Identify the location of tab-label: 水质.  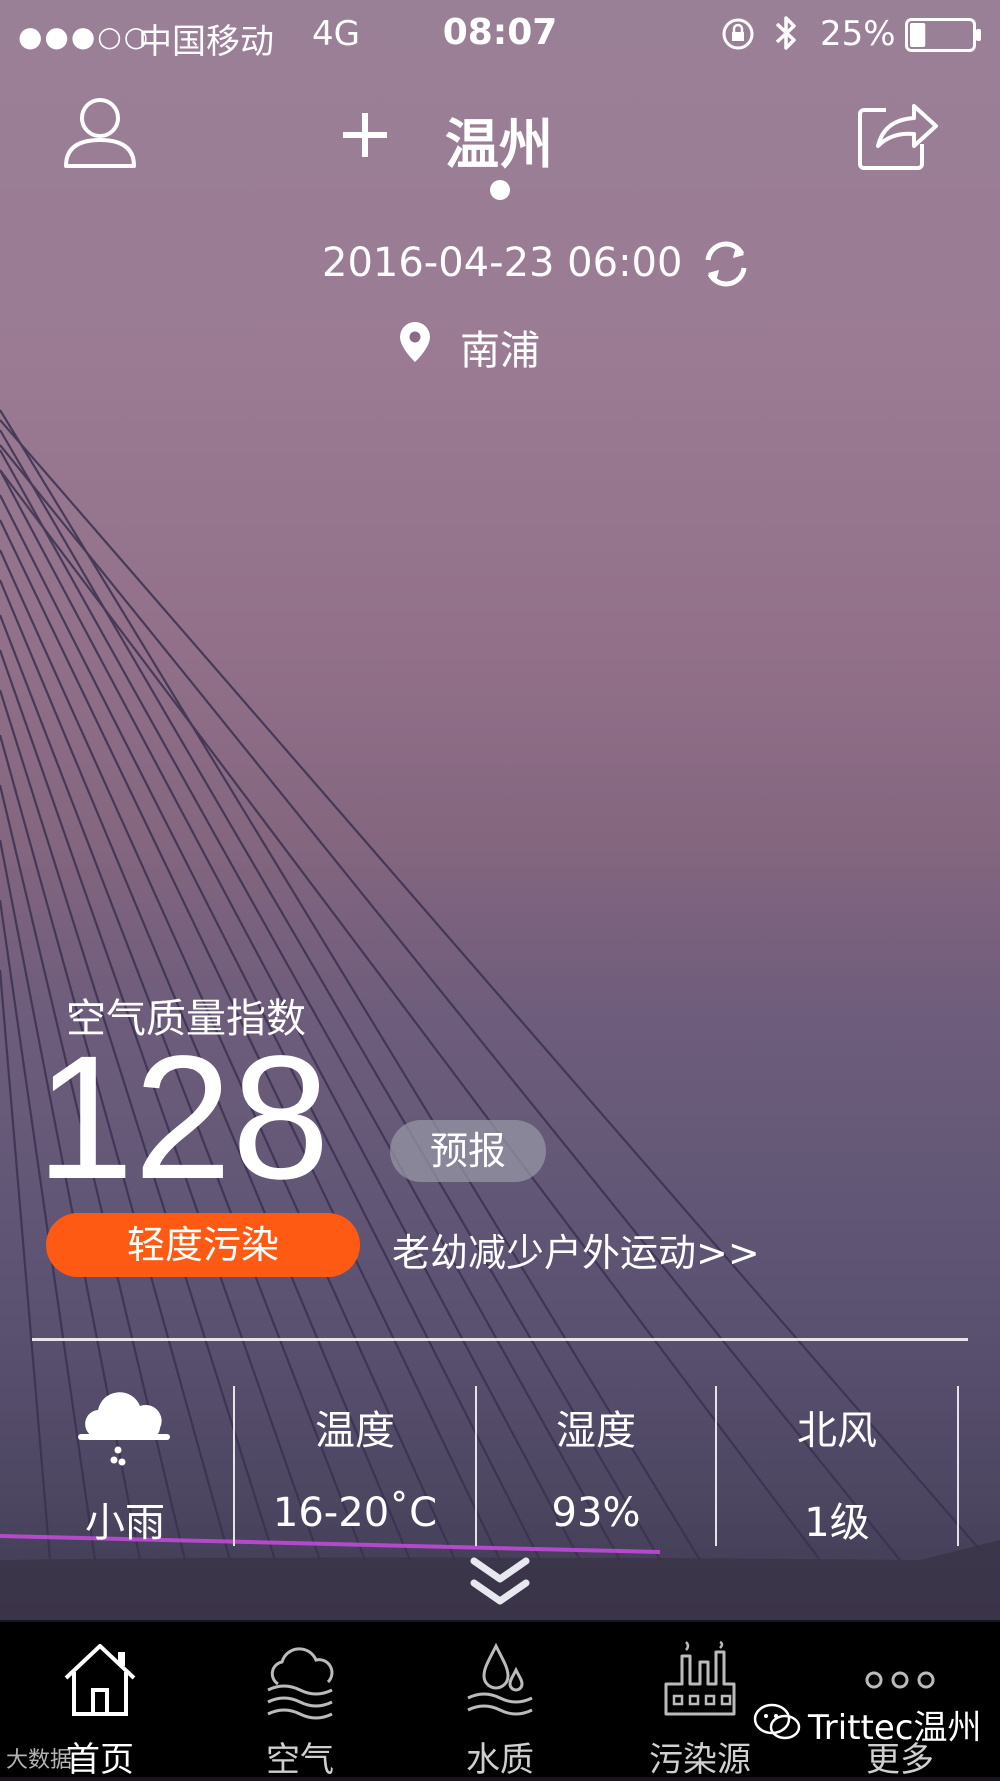
(500, 1760).